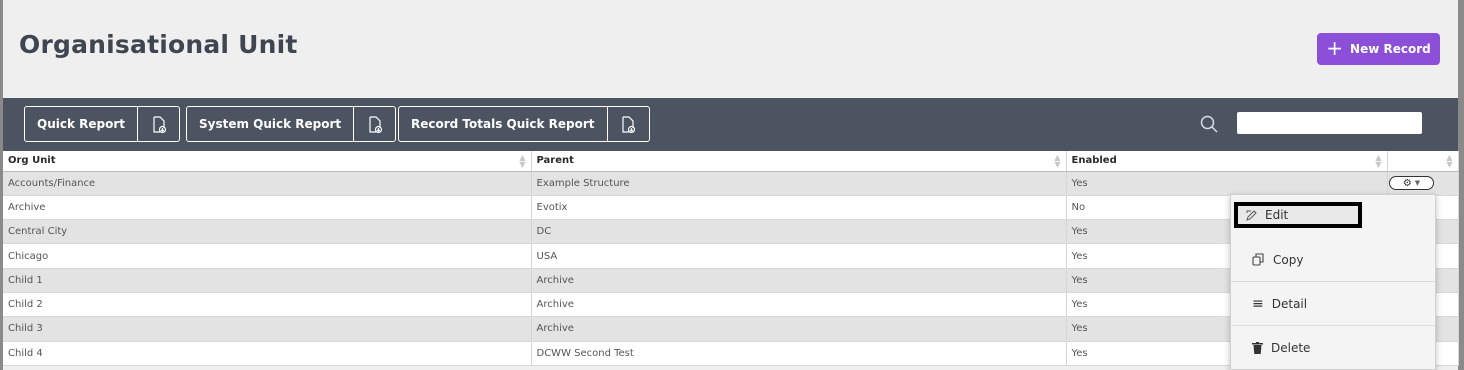 Image resolution: width=1464 pixels, height=370 pixels. What do you see at coordinates (1333, 348) in the screenshot?
I see `menu-item-delete: Delete` at bounding box center [1333, 348].